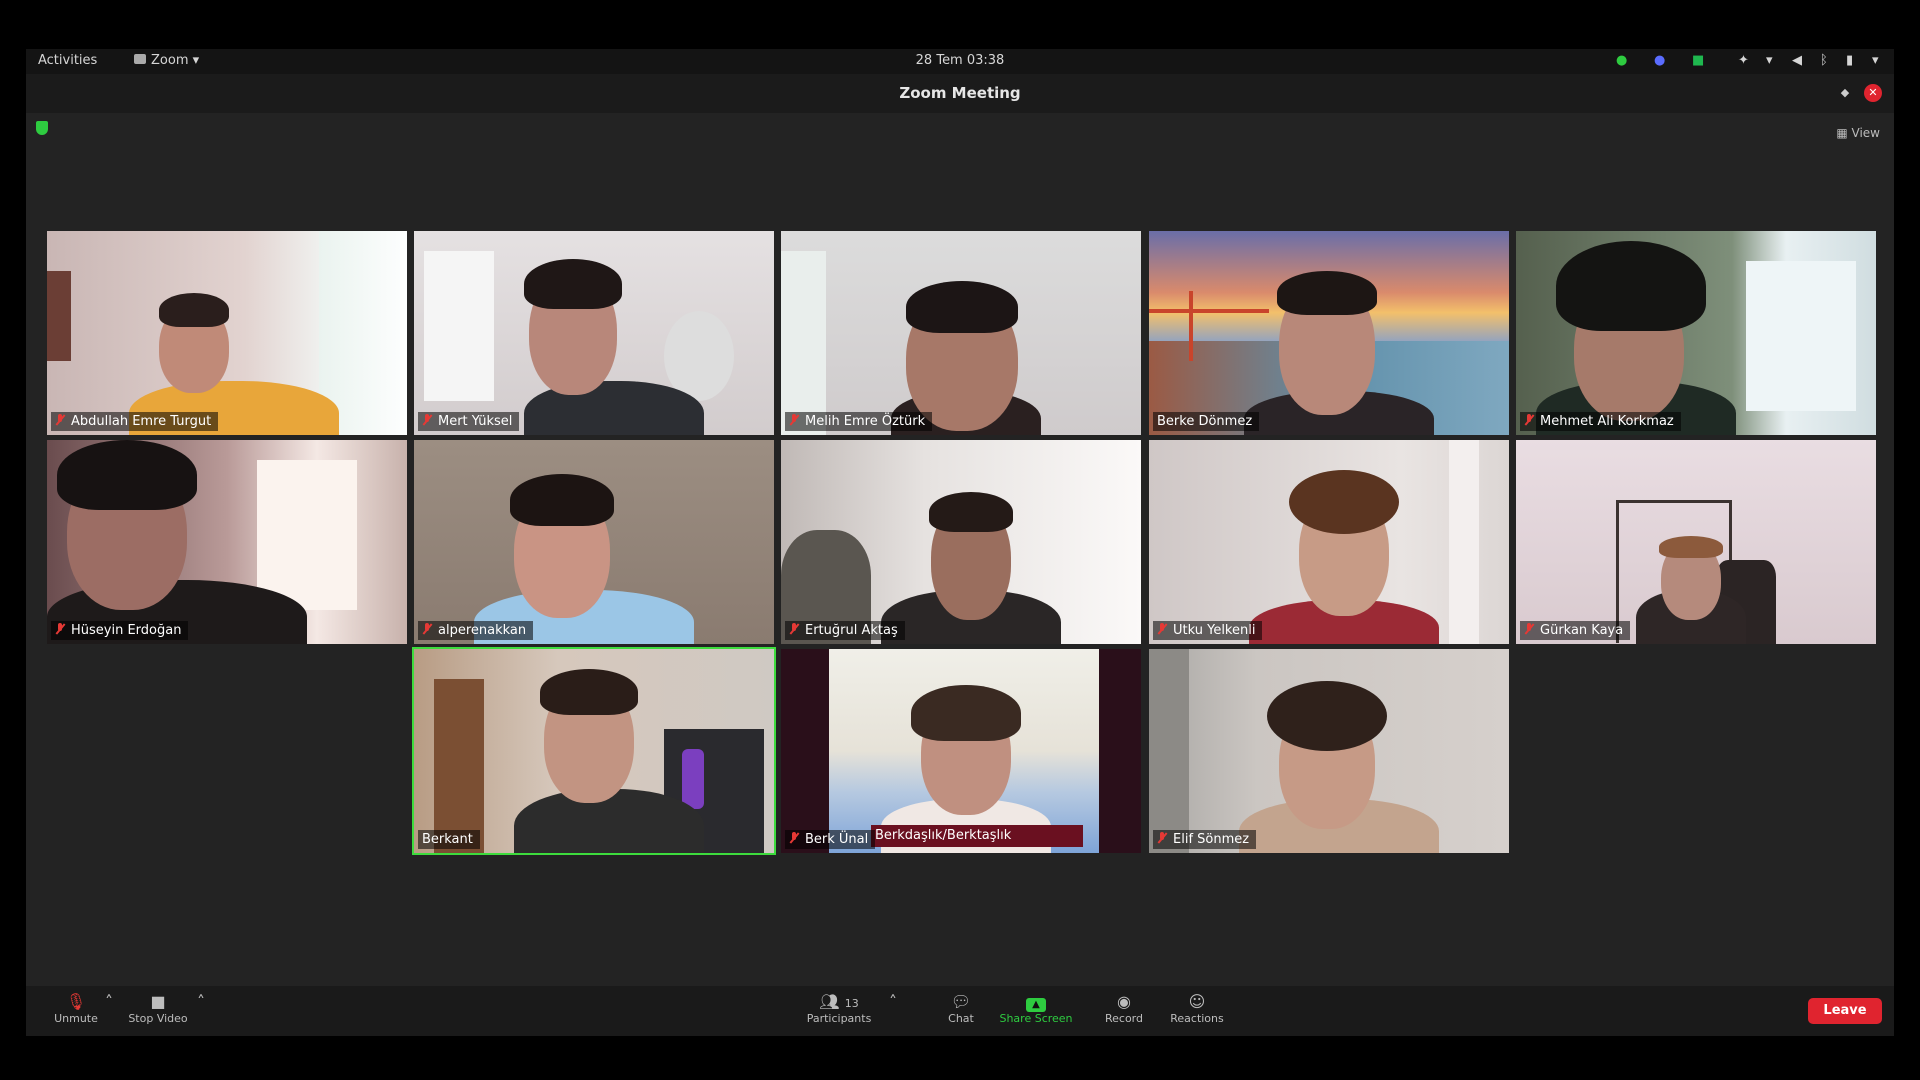 The height and width of the screenshot is (1080, 1920). What do you see at coordinates (109, 1002) in the screenshot?
I see `audio-options-caret-icon: ˄` at bounding box center [109, 1002].